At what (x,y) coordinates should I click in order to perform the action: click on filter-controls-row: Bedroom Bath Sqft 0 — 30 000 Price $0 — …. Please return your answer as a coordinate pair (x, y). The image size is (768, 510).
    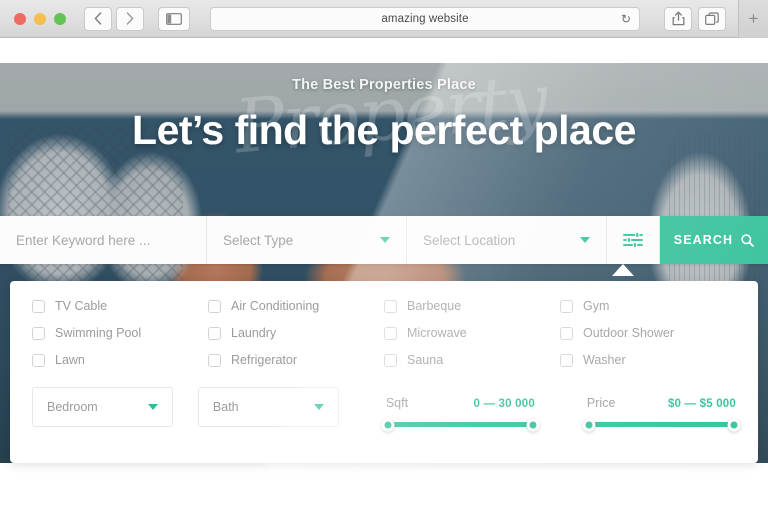
    Looking at the image, I should click on (386, 409).